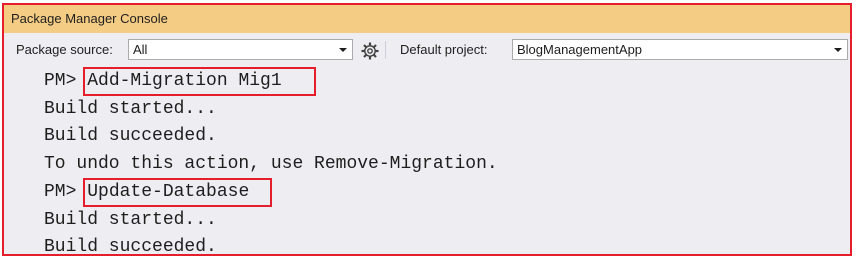 This screenshot has height=261, width=858. What do you see at coordinates (89, 18) in the screenshot?
I see `console-title: Package Manager Console` at bounding box center [89, 18].